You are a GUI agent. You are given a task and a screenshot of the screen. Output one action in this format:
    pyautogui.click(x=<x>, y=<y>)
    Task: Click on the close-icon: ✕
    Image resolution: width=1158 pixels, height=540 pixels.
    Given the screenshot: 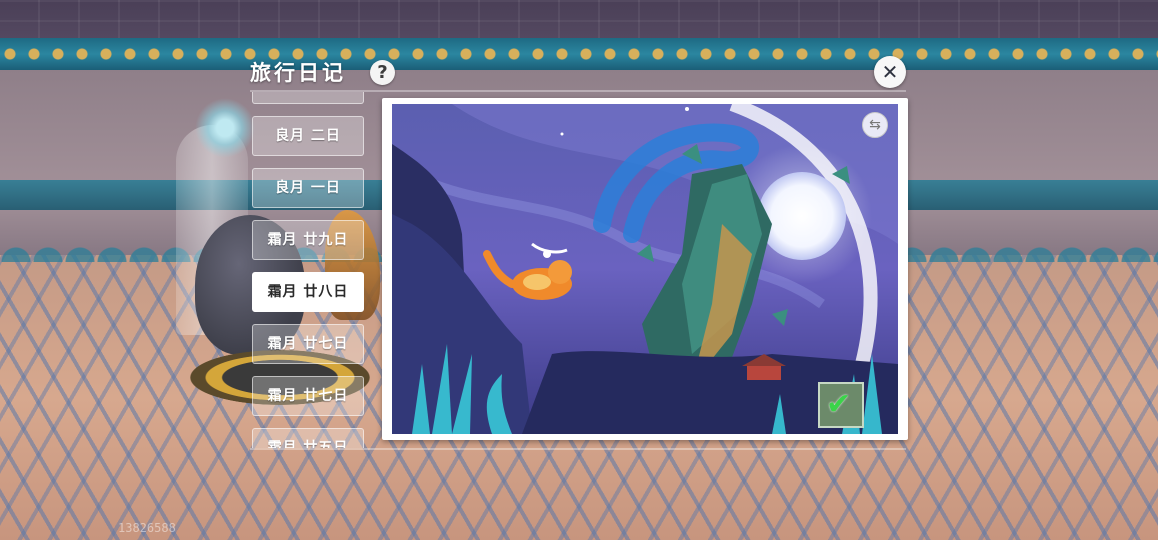 What is the action you would take?
    pyautogui.click(x=890, y=72)
    